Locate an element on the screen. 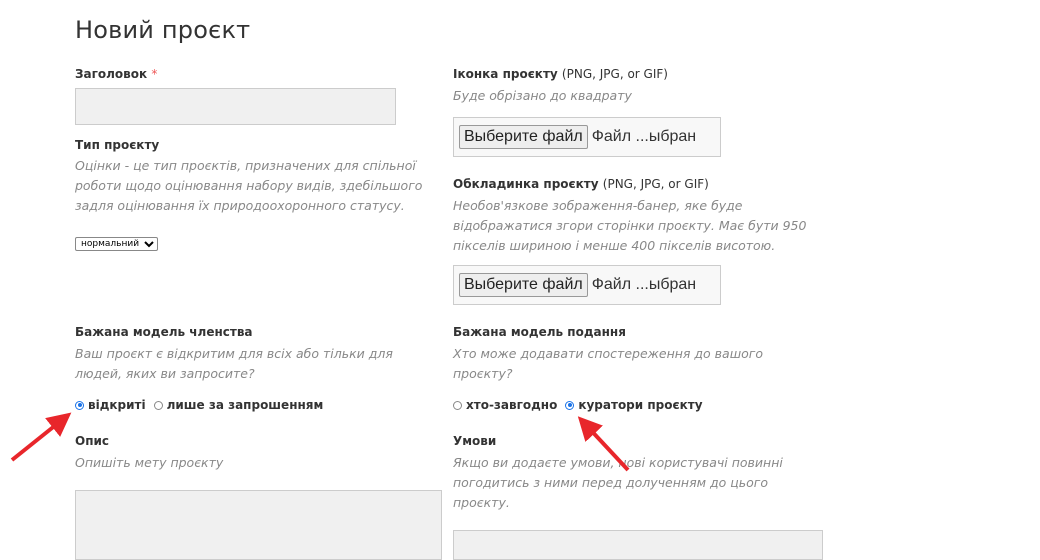  arrow-to-membership-radio is located at coordinates (41, 437).